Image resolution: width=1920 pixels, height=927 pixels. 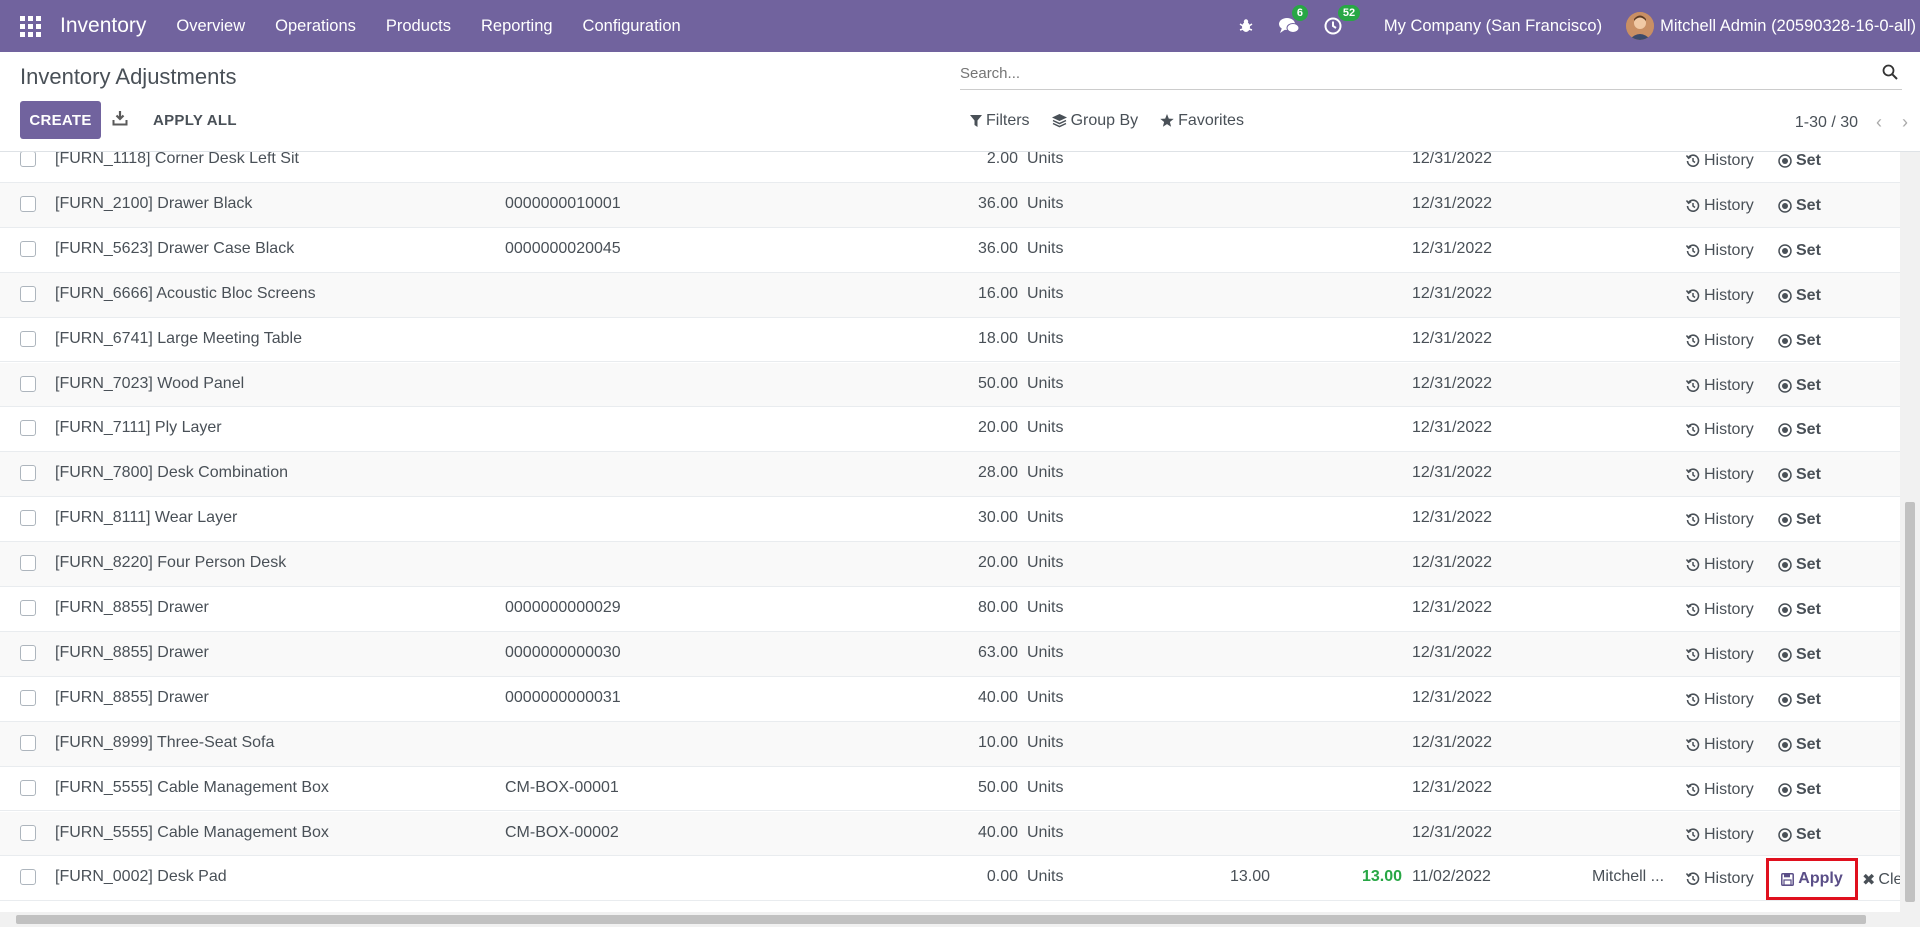 I want to click on on-hand-qty-cell: 63.00, so click(x=959, y=653).